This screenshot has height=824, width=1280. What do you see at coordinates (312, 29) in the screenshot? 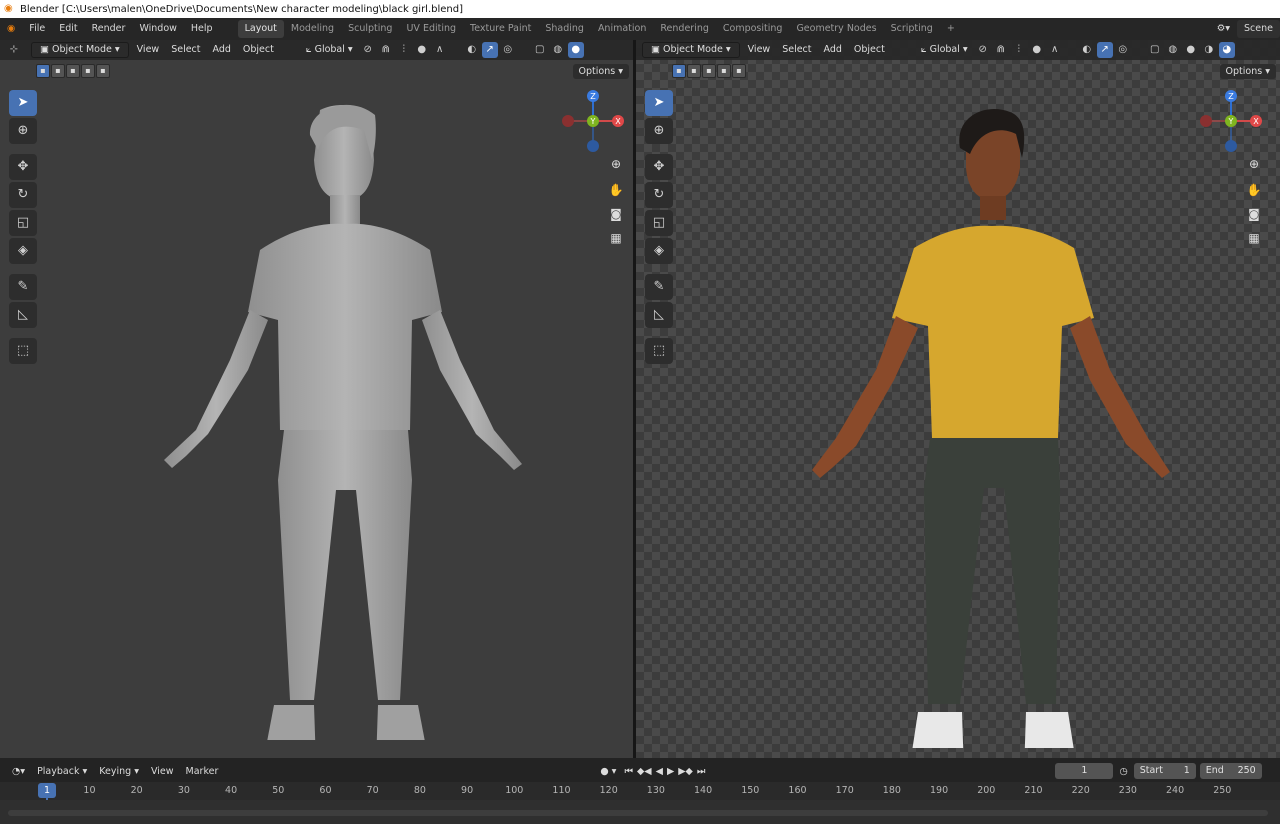
I see `tab-modeling: Modeling` at bounding box center [312, 29].